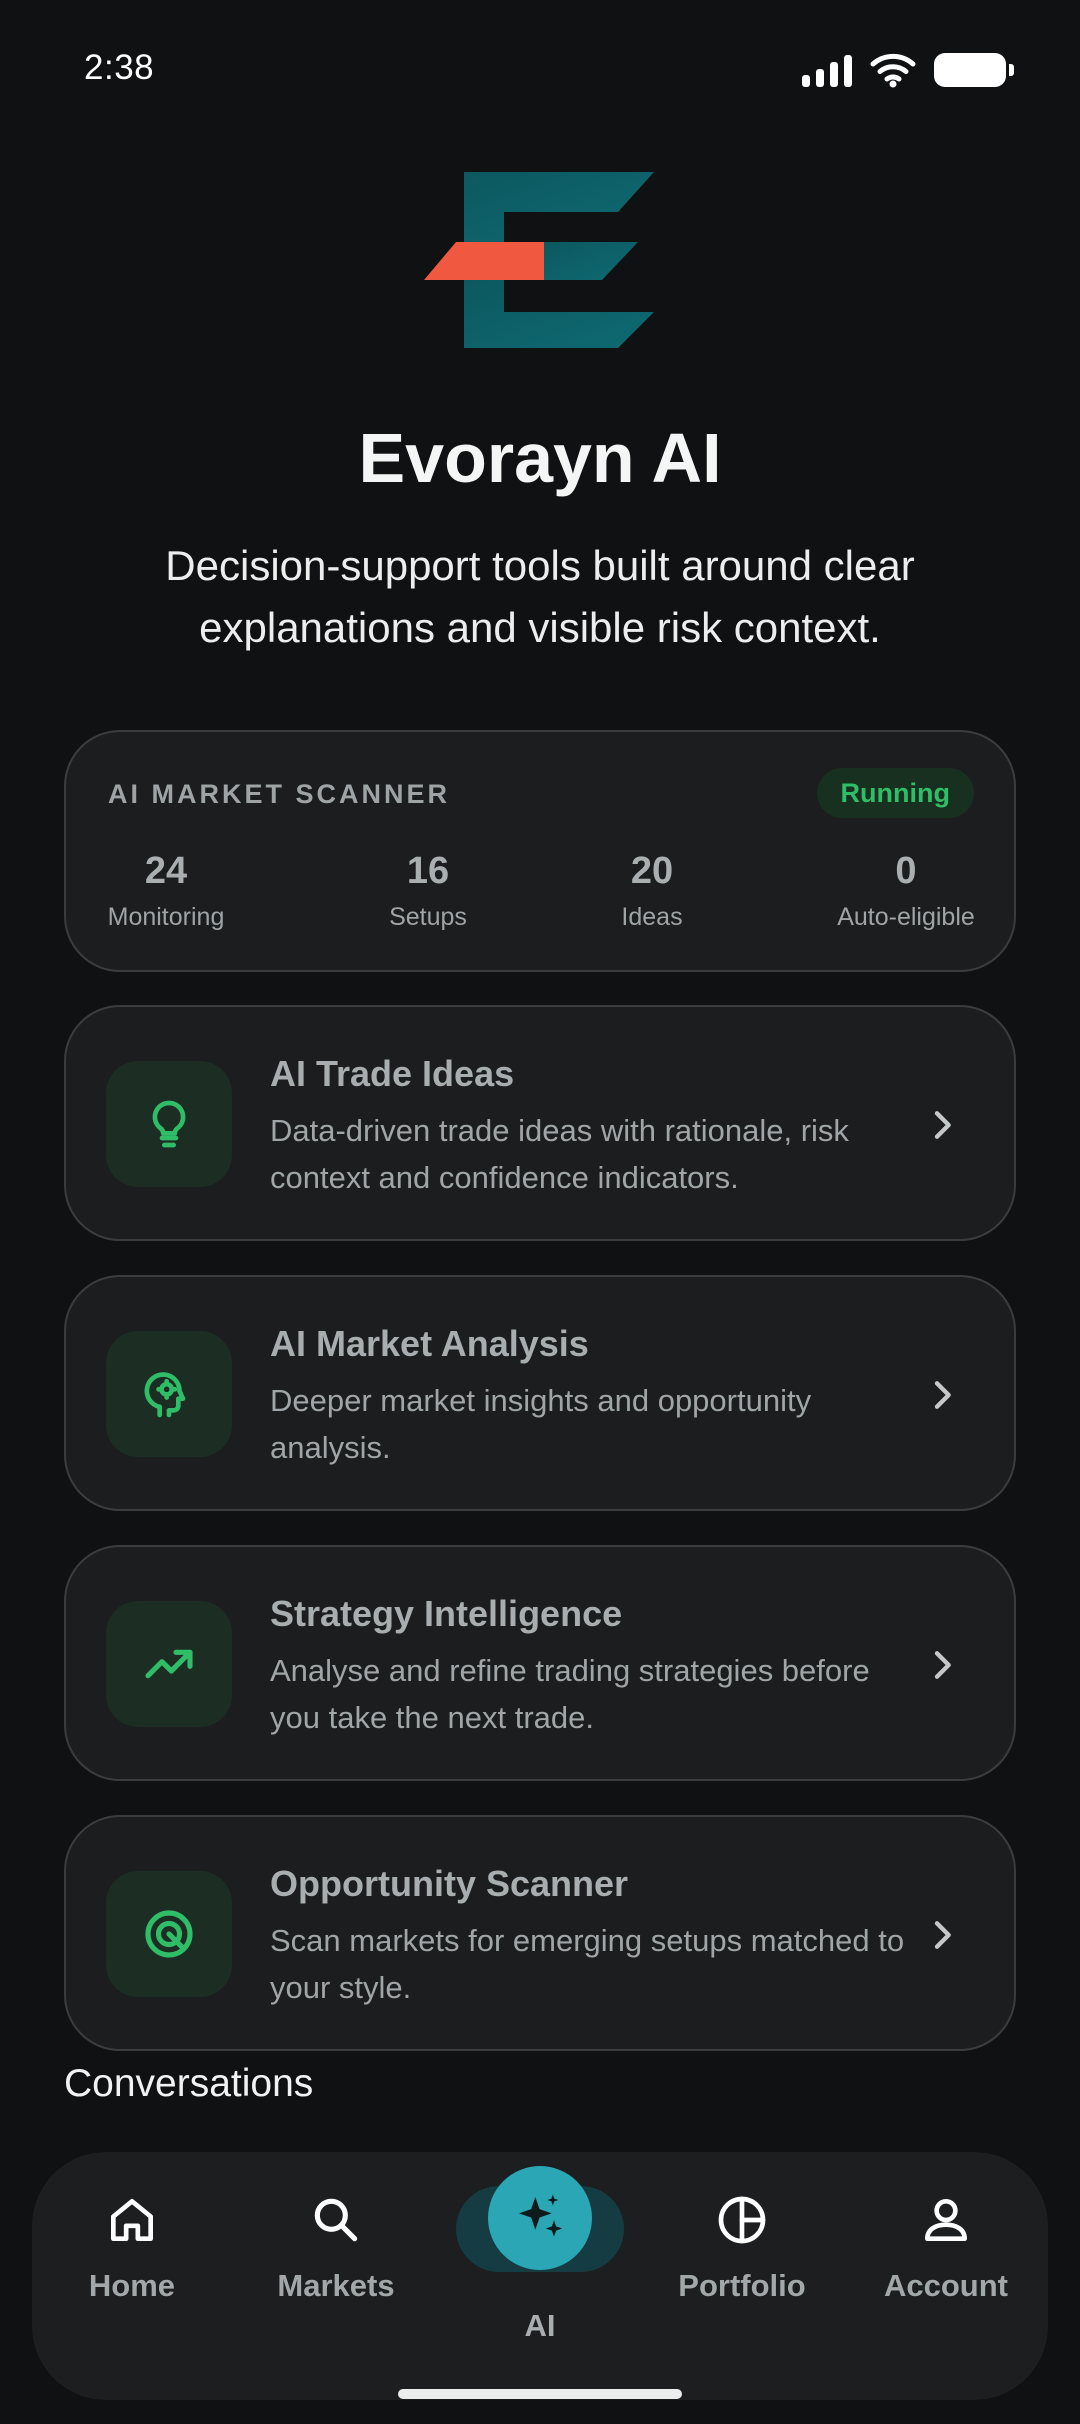  I want to click on nav-item-markets: Markets, so click(336, 2248).